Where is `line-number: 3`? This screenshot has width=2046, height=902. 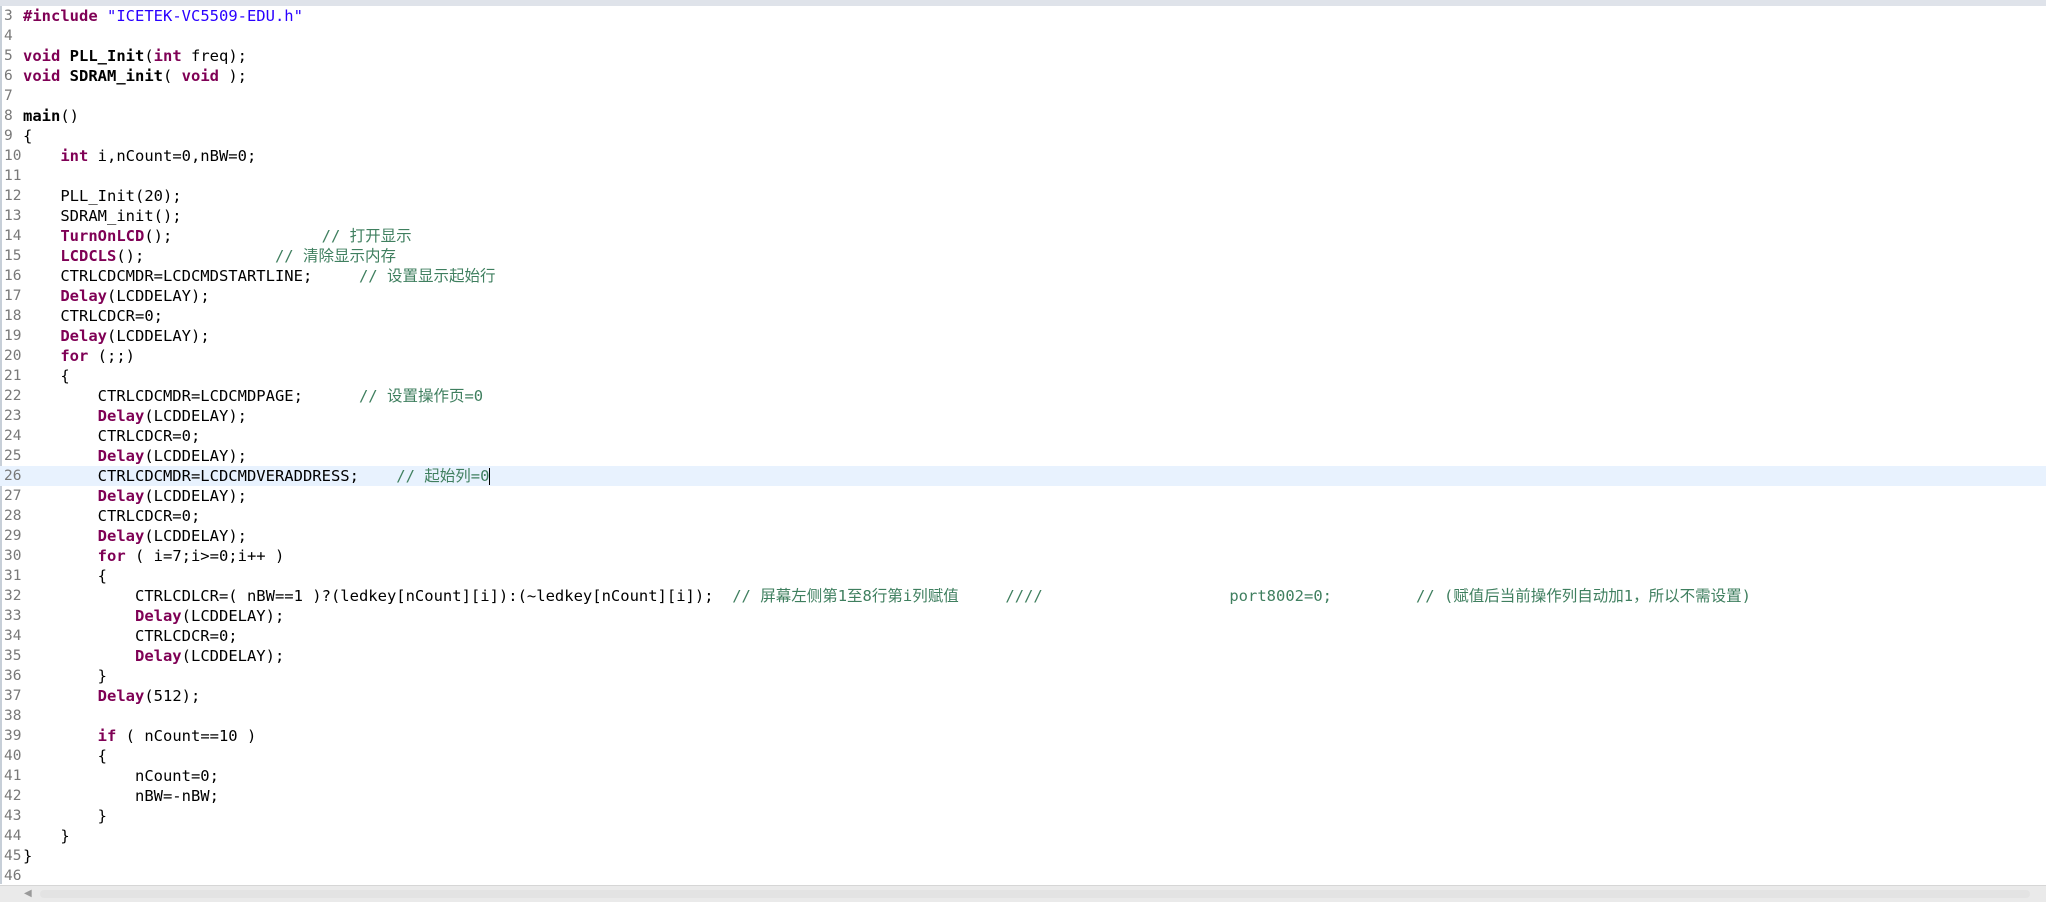
line-number: 3 is located at coordinates (8, 15).